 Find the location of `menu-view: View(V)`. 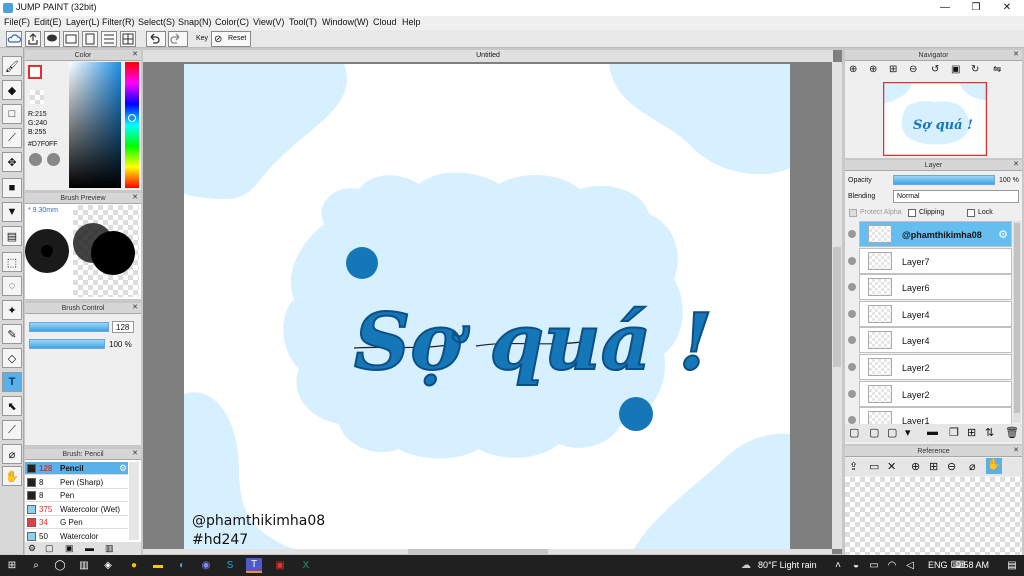

menu-view: View(V) is located at coordinates (268, 22).